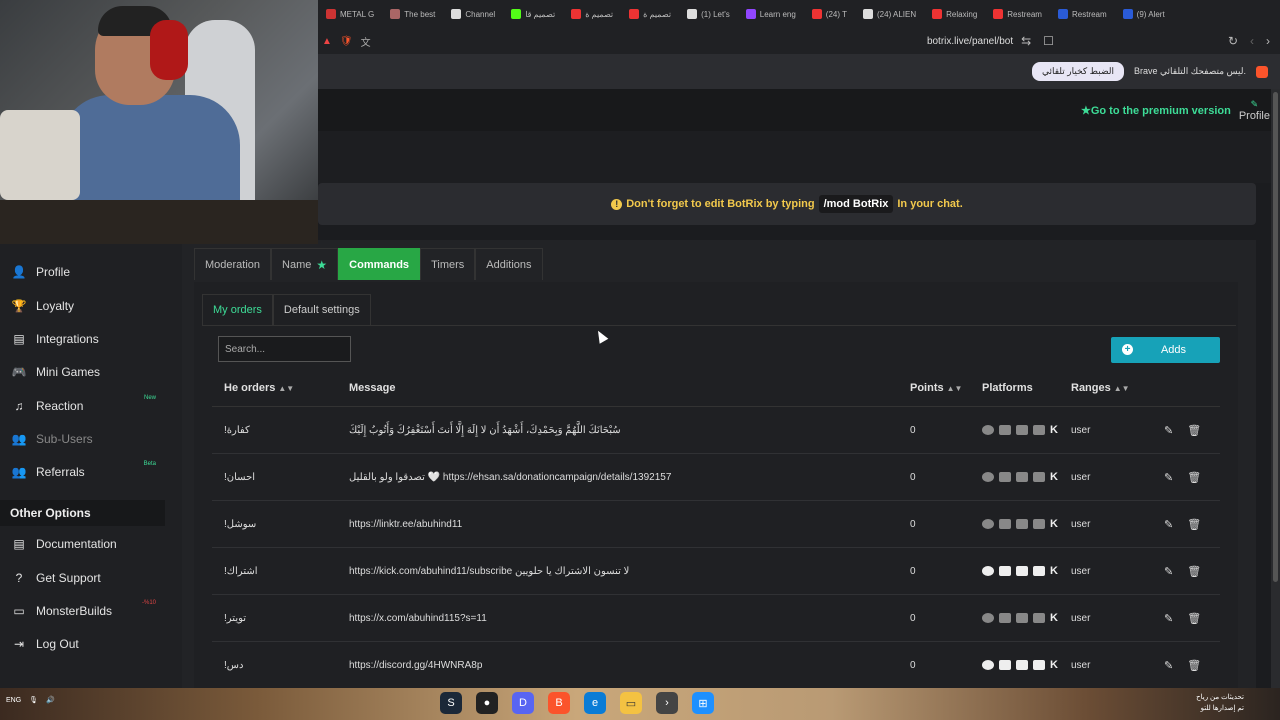 Image resolution: width=1280 pixels, height=720 pixels. I want to click on browser-tab: The best, so click(412, 14).